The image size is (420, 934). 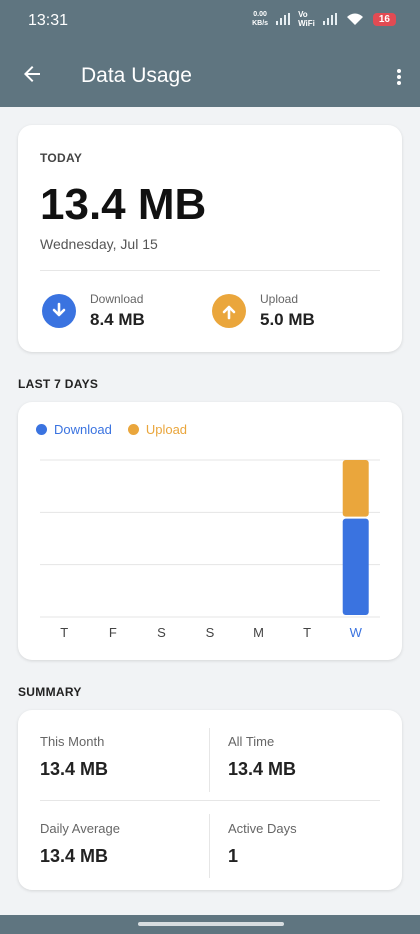 I want to click on page-title: Data Usage, so click(x=136, y=75).